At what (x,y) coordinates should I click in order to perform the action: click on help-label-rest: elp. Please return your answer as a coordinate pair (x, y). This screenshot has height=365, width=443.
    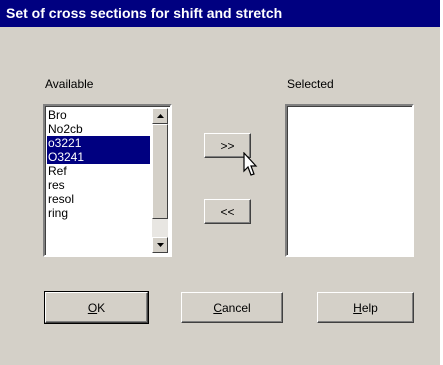
    Looking at the image, I should click on (369, 307).